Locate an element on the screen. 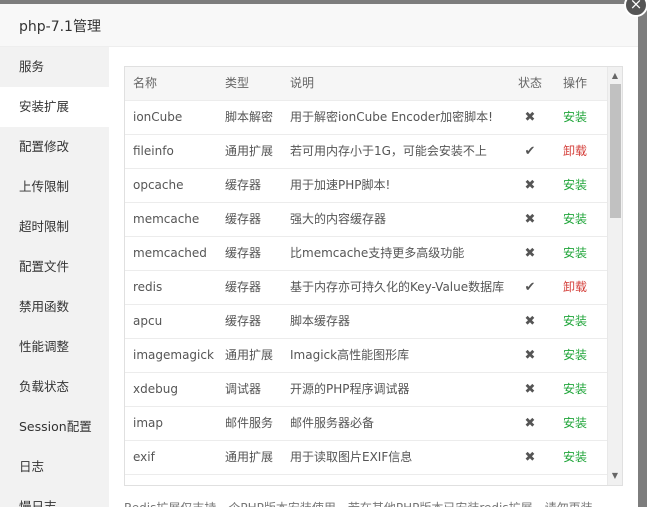 The height and width of the screenshot is (507, 647). table-header-row: 名称 类型 说明 状态 操作 is located at coordinates (366, 84).